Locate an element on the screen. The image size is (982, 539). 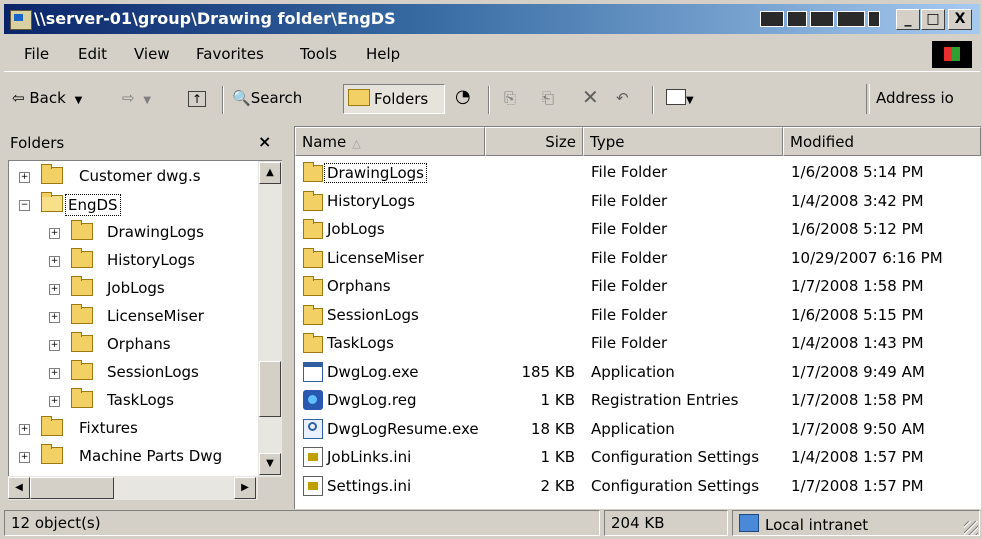
open-folder-icon is located at coordinates (52, 202).